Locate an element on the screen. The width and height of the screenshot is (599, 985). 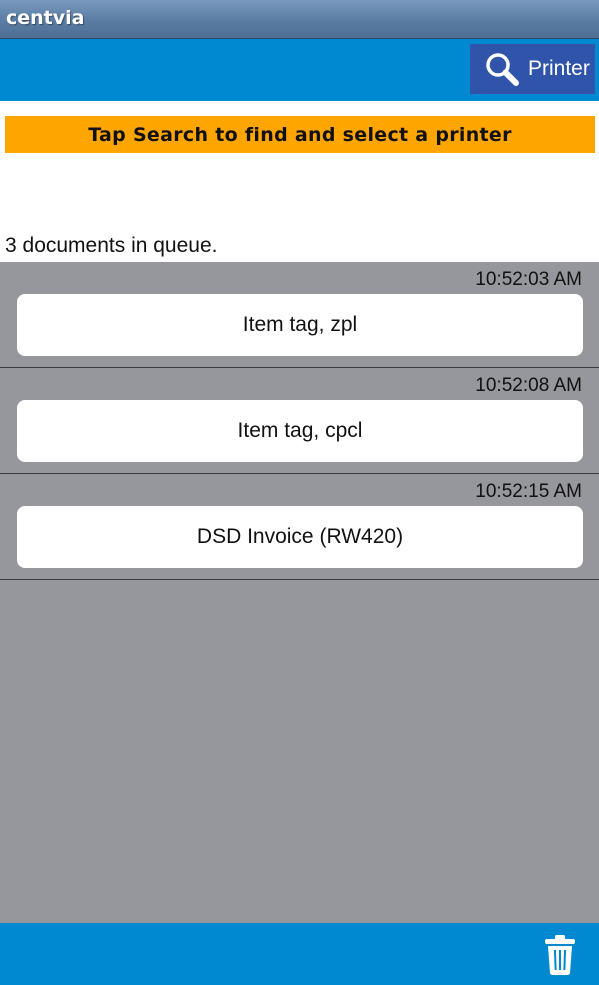
title-bar: centvia is located at coordinates (299, 19).